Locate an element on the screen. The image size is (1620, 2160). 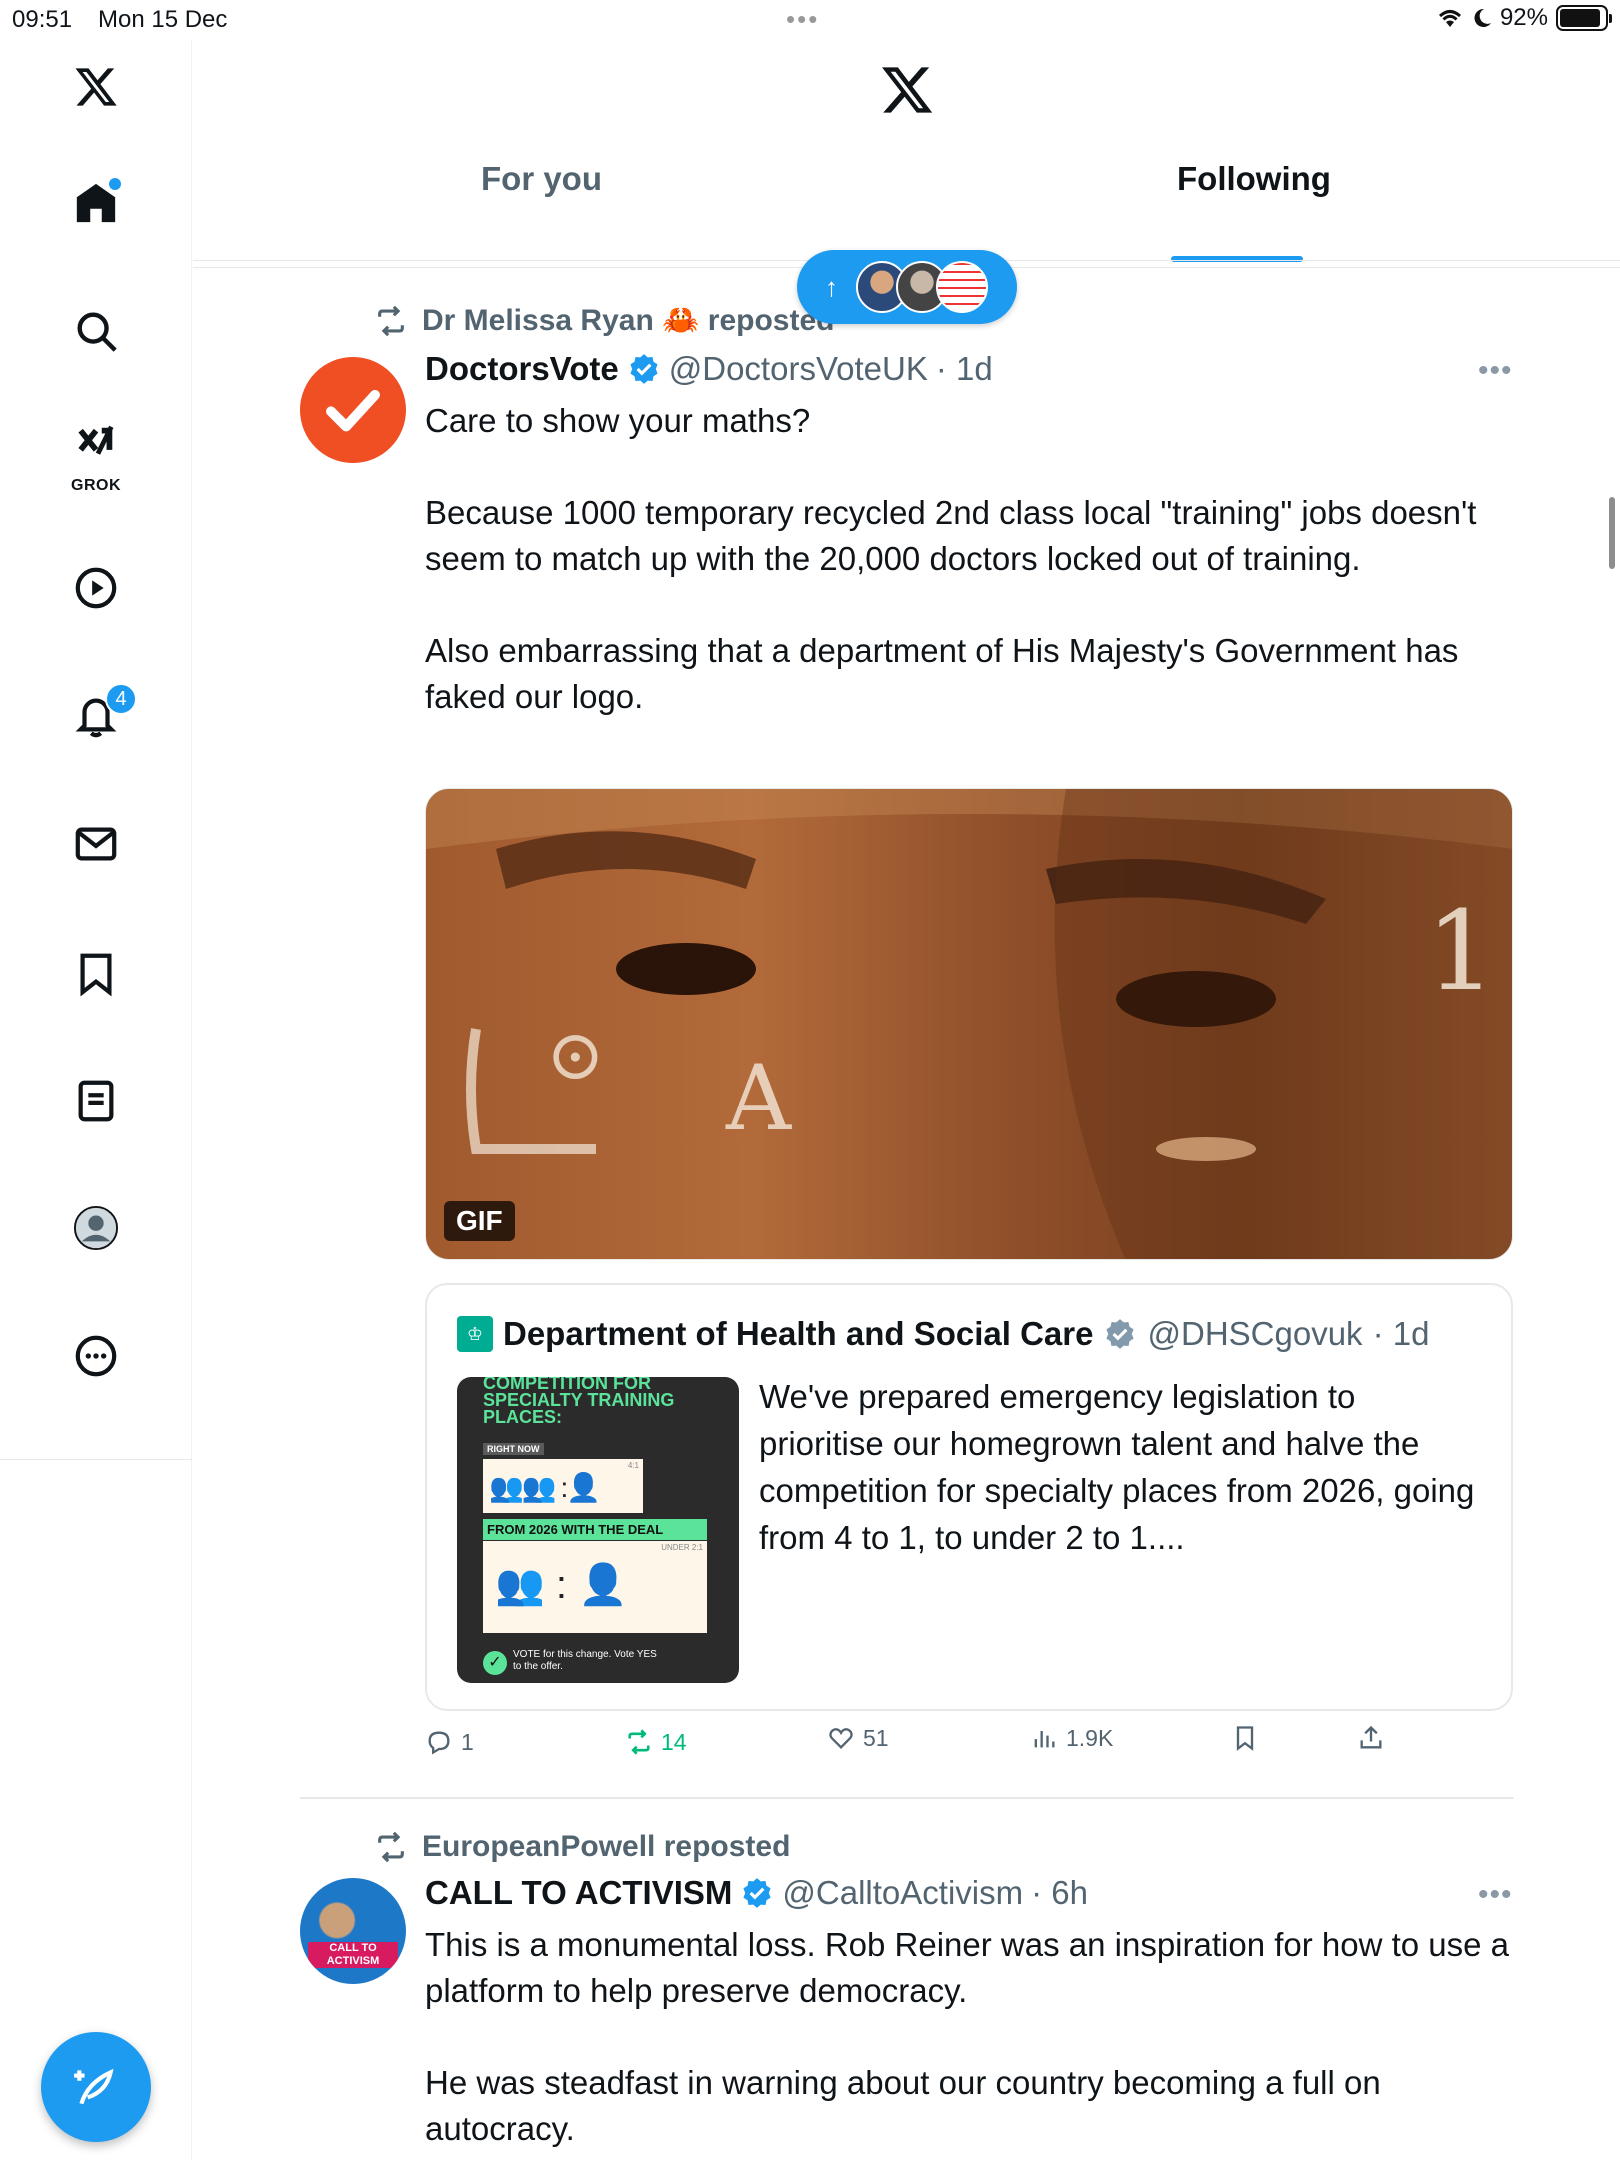
new-posts-pill: ↑ is located at coordinates (907, 287).